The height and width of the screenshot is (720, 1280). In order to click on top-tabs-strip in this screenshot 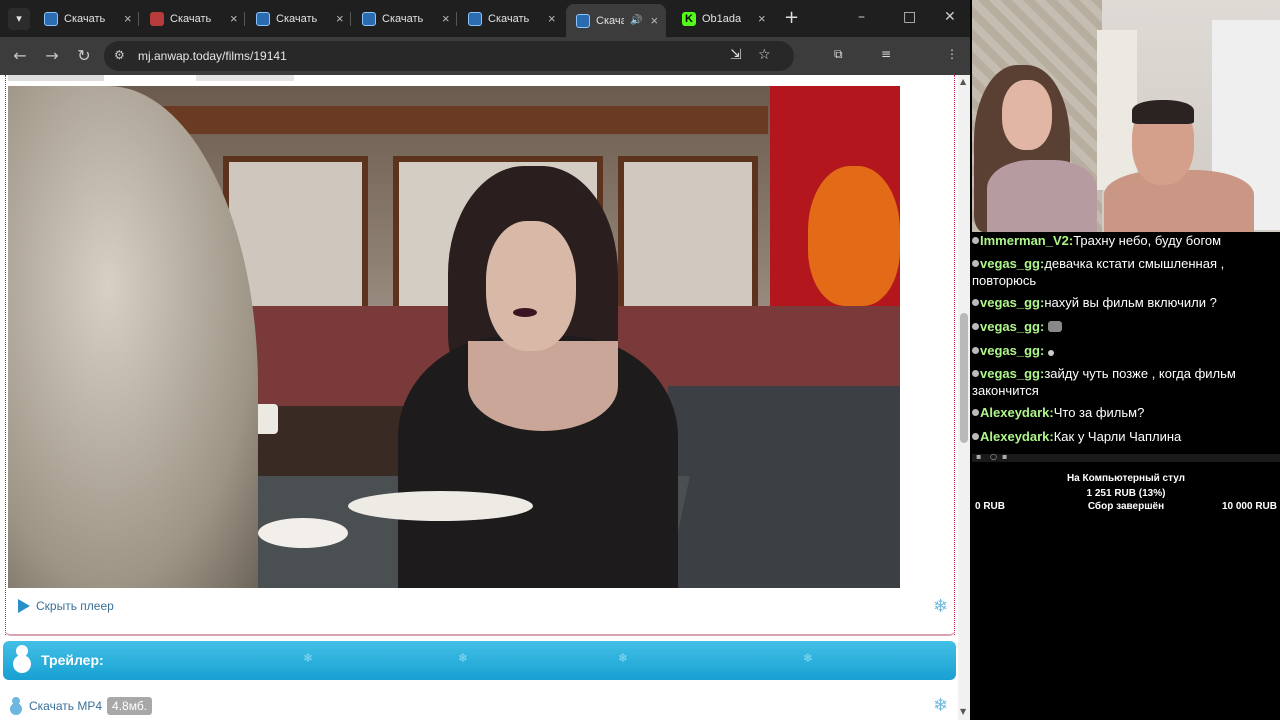, I will do `click(483, 79)`.